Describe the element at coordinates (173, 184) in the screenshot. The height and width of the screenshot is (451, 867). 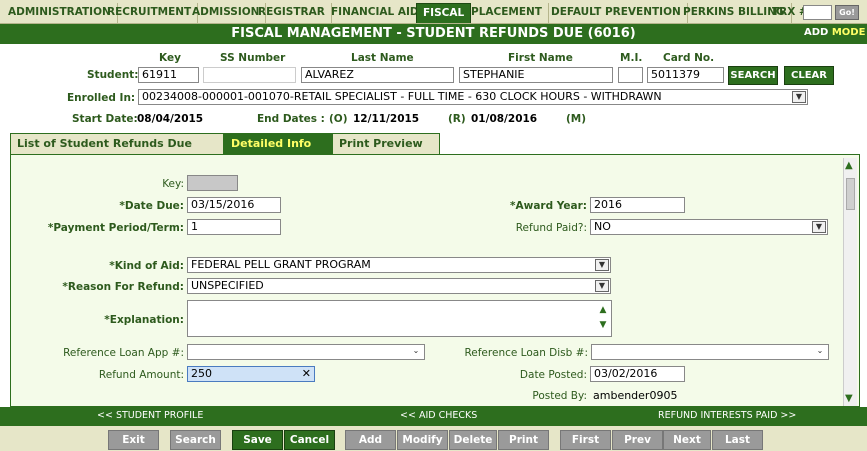
I see `key-label: Key:` at that location.